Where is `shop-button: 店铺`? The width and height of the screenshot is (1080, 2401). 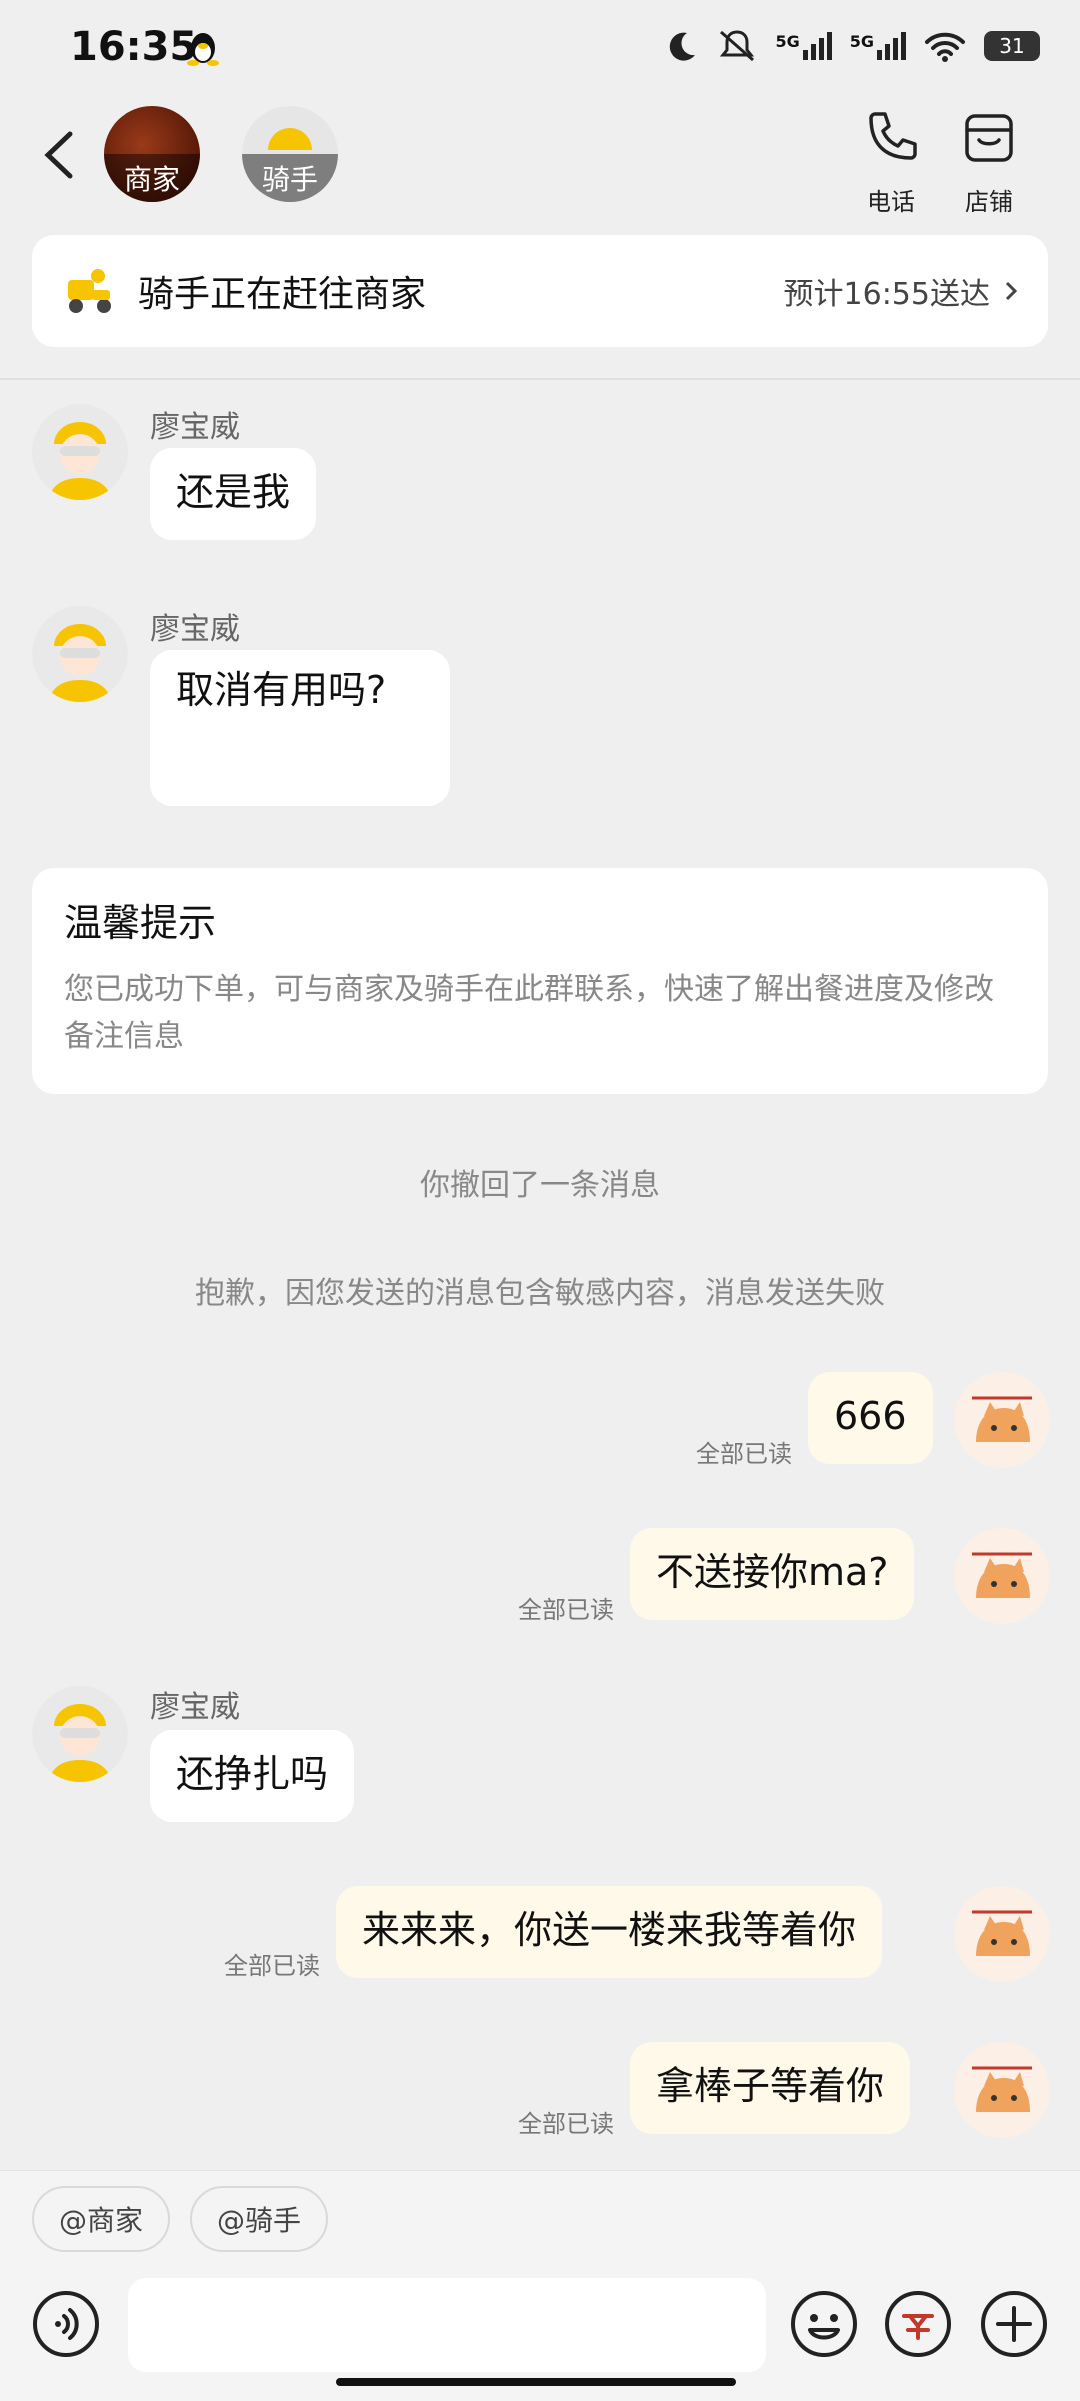
shop-button: 店铺 is located at coordinates (989, 162).